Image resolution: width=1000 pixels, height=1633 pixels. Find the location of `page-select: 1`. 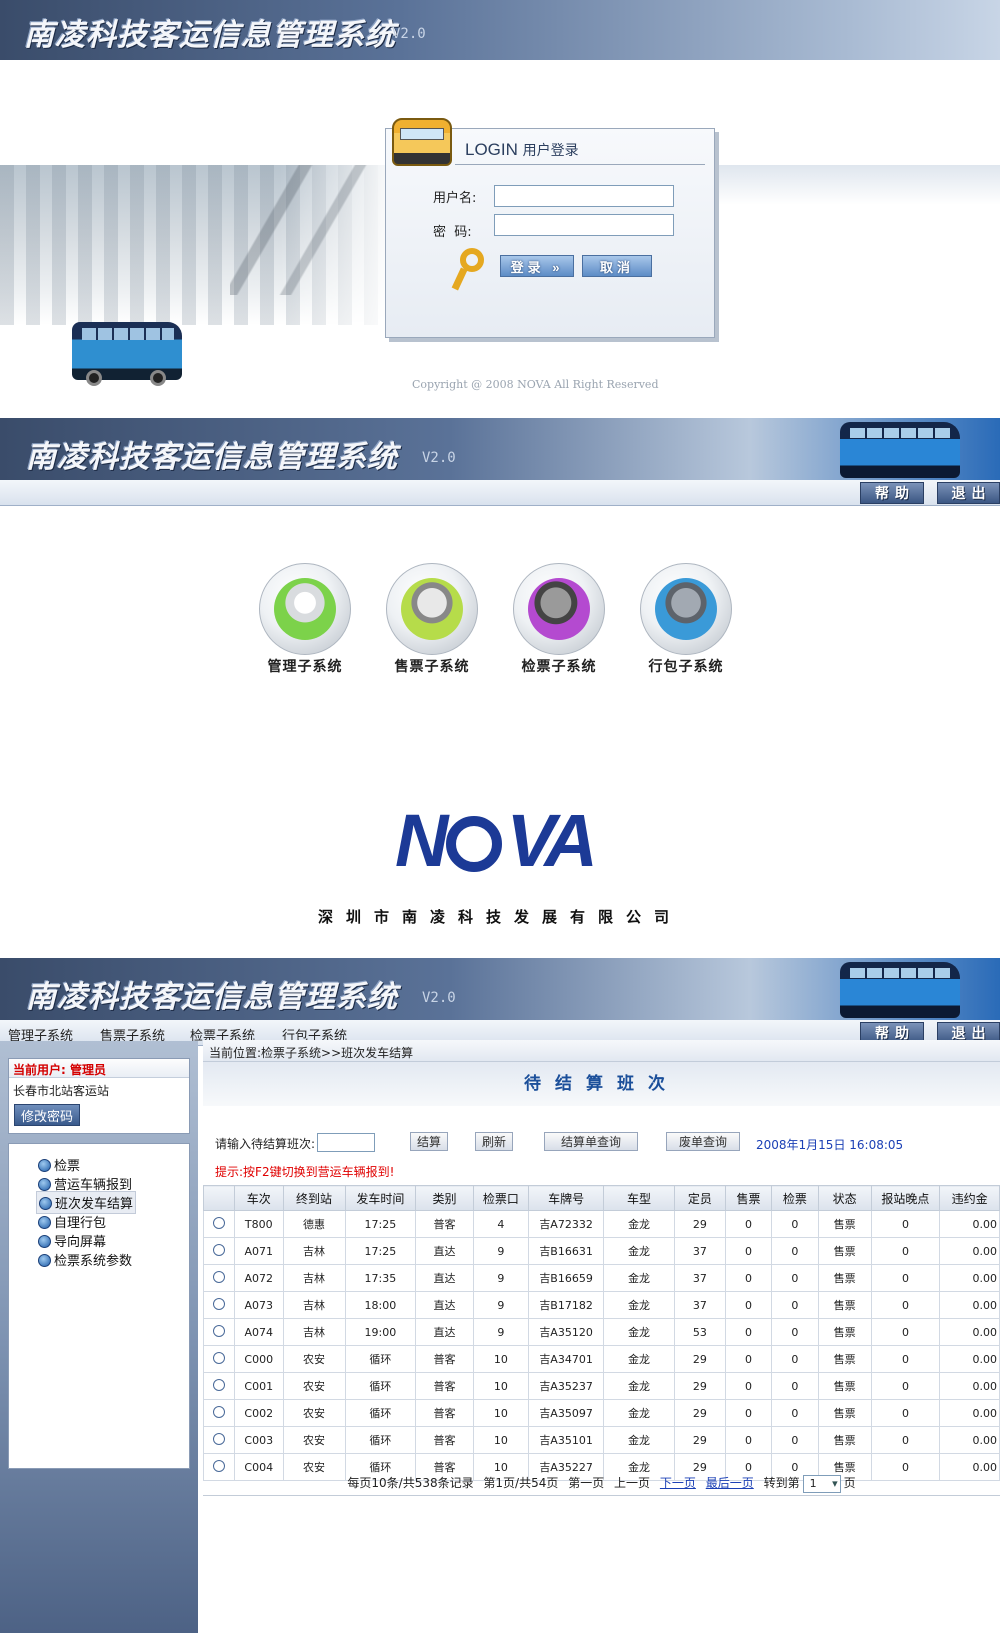

page-select: 1 is located at coordinates (821, 1483).